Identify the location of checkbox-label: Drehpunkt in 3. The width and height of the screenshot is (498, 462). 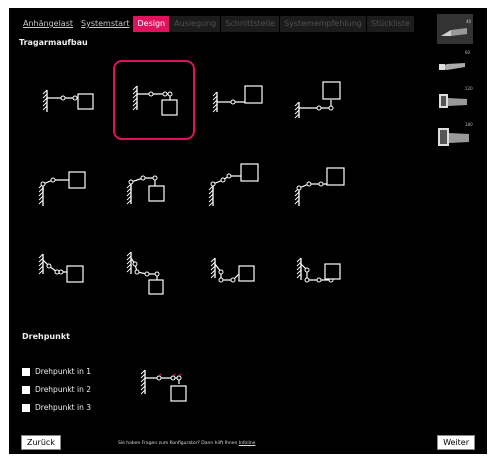
(63, 407).